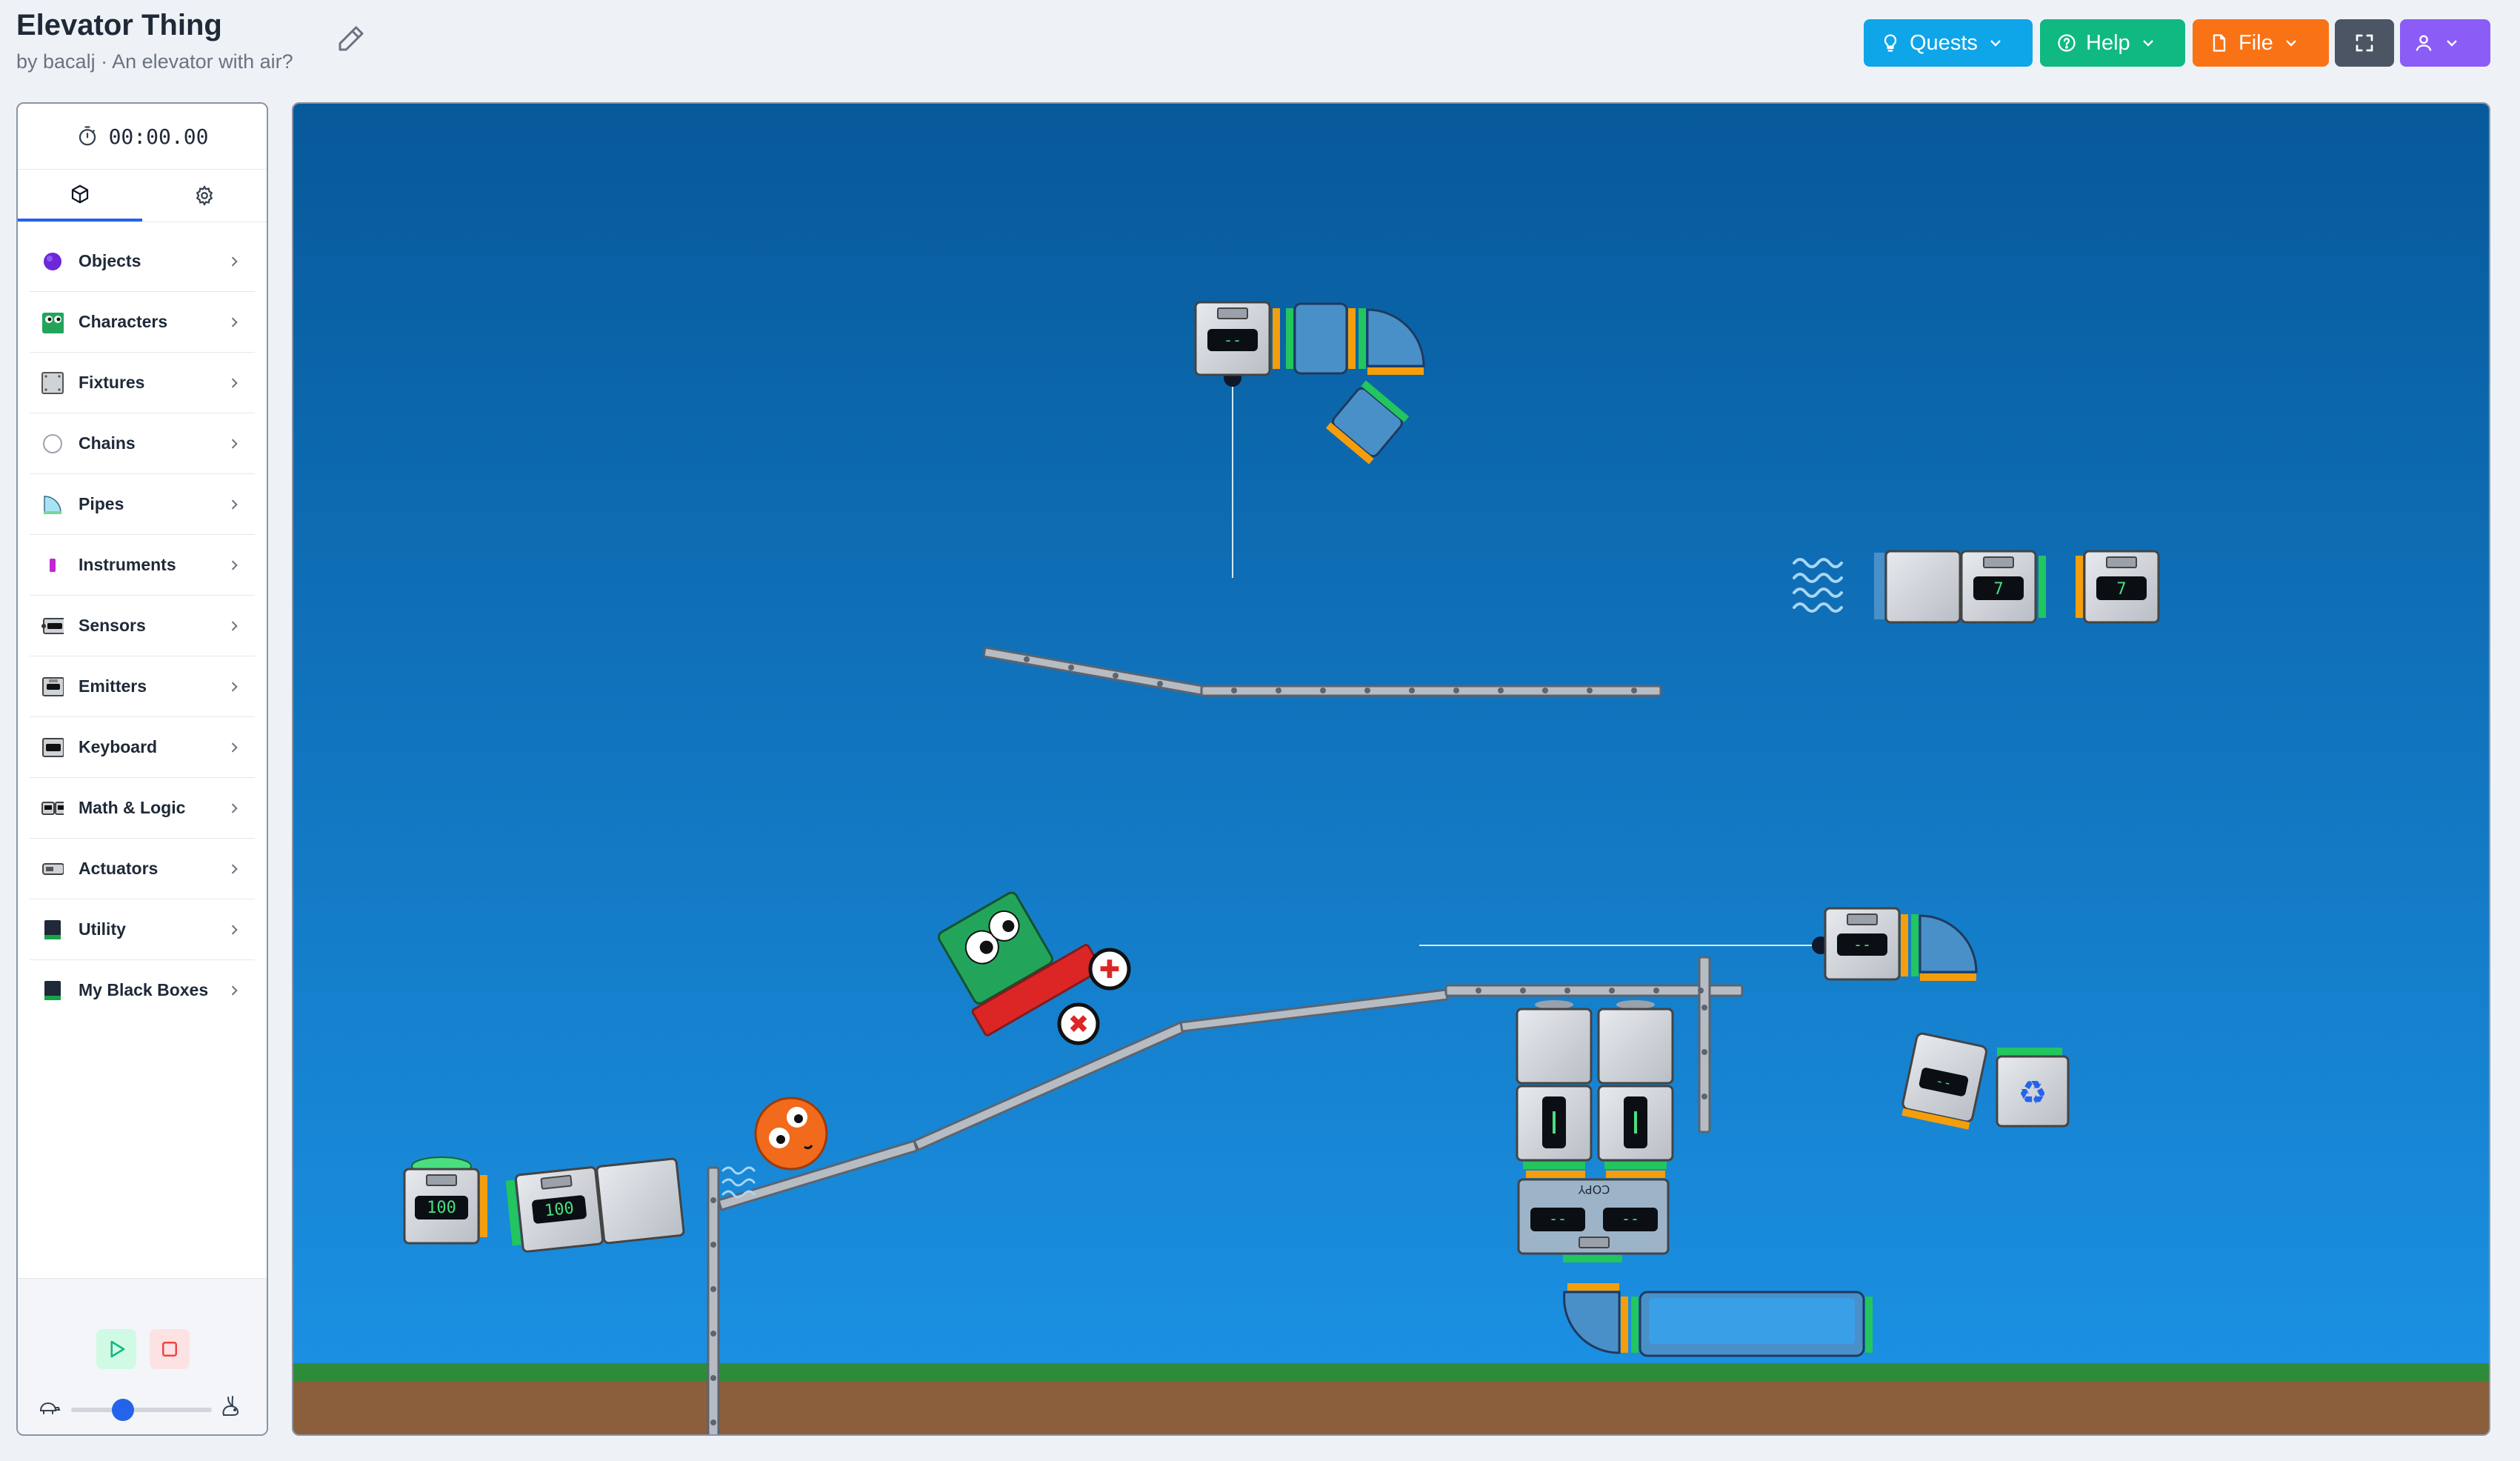 Image resolution: width=2520 pixels, height=1461 pixels. I want to click on category-my-black-boxes: My Black Boxes, so click(142, 990).